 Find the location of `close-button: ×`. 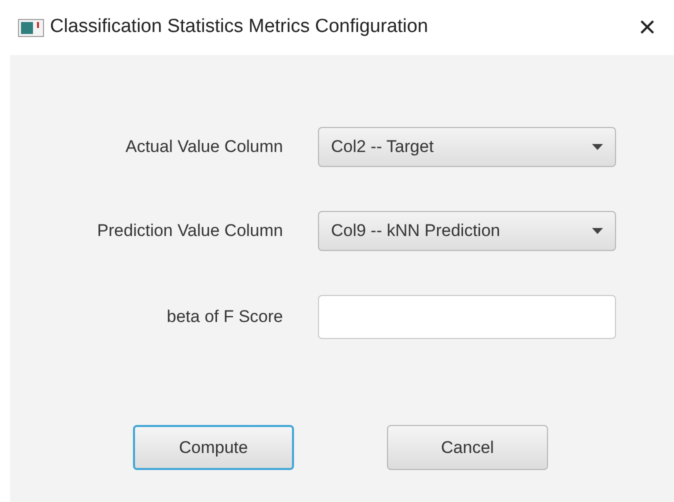

close-button: × is located at coordinates (647, 27).